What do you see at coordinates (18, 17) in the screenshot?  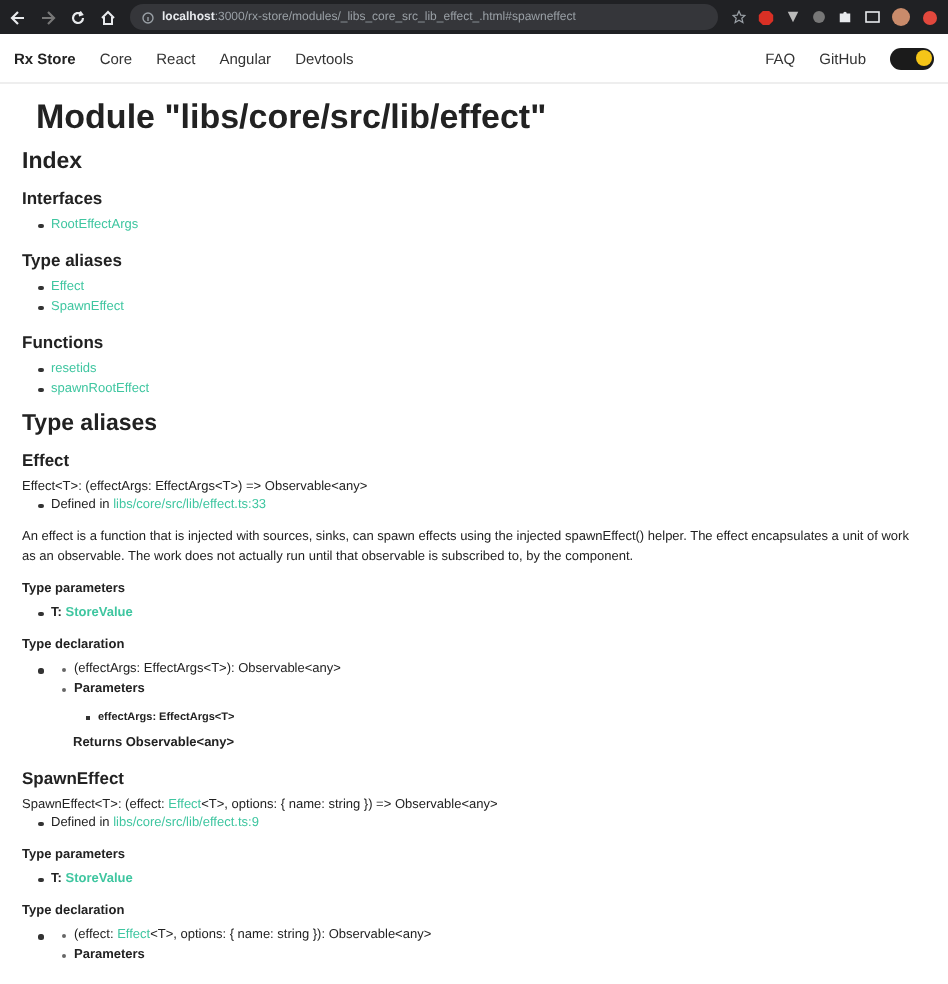 I see `back-icon` at bounding box center [18, 17].